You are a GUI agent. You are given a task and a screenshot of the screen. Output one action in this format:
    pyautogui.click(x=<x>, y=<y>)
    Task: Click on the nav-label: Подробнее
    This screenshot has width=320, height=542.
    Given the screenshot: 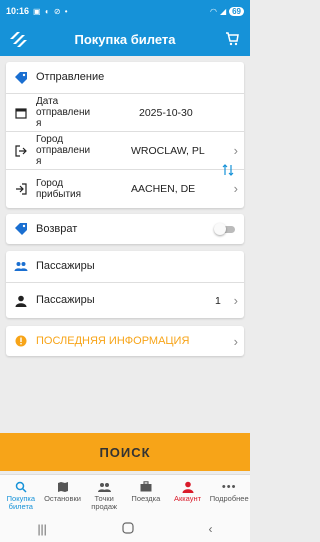 What is the action you would take?
    pyautogui.click(x=229, y=498)
    